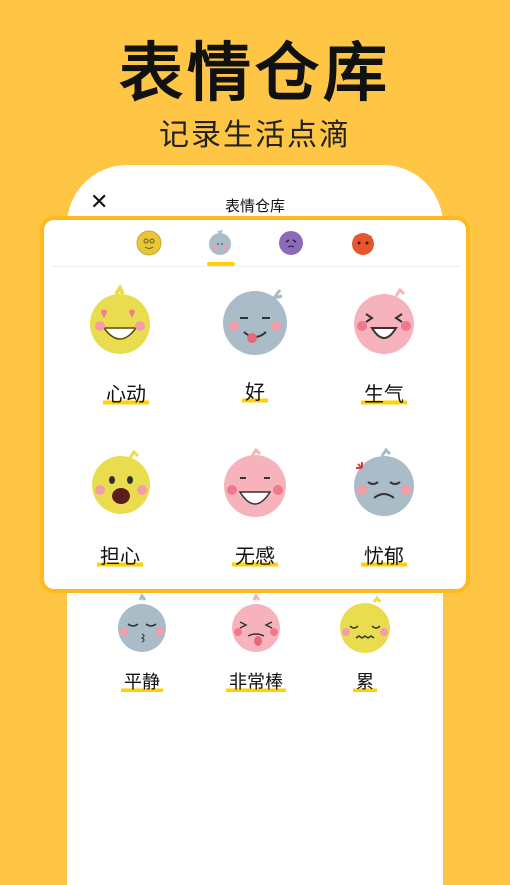  Describe the element at coordinates (256, 681) in the screenshot. I see `mood-label-feichangbang: 非常棒` at that location.